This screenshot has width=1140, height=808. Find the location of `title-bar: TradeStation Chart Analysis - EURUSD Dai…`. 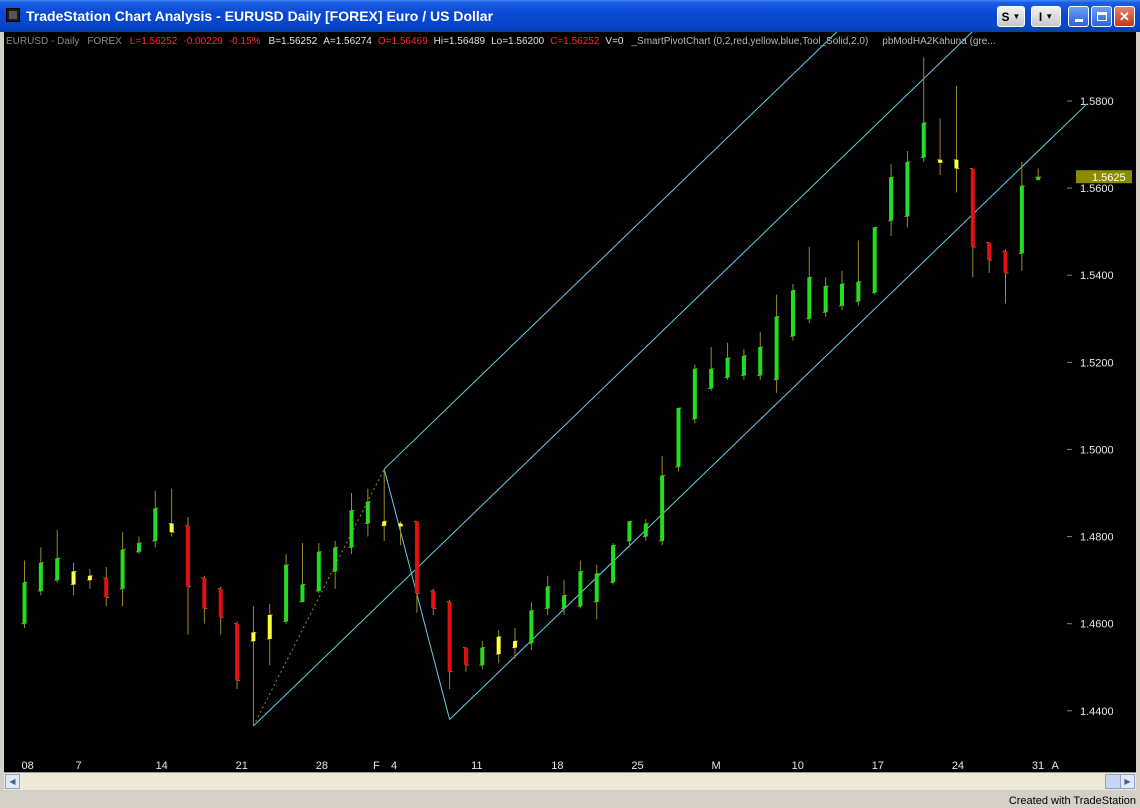

title-bar: TradeStation Chart Analysis - EURUSD Dai… is located at coordinates (570, 16).